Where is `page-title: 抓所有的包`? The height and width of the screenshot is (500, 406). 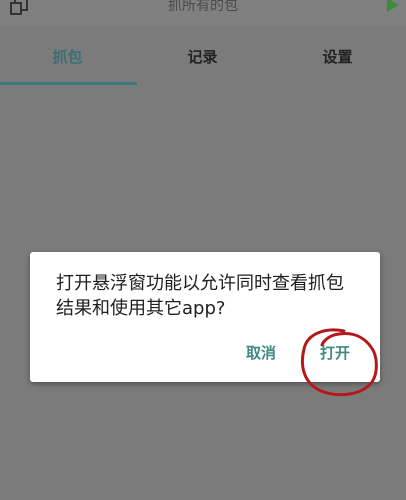
page-title: 抓所有的包 is located at coordinates (203, 7).